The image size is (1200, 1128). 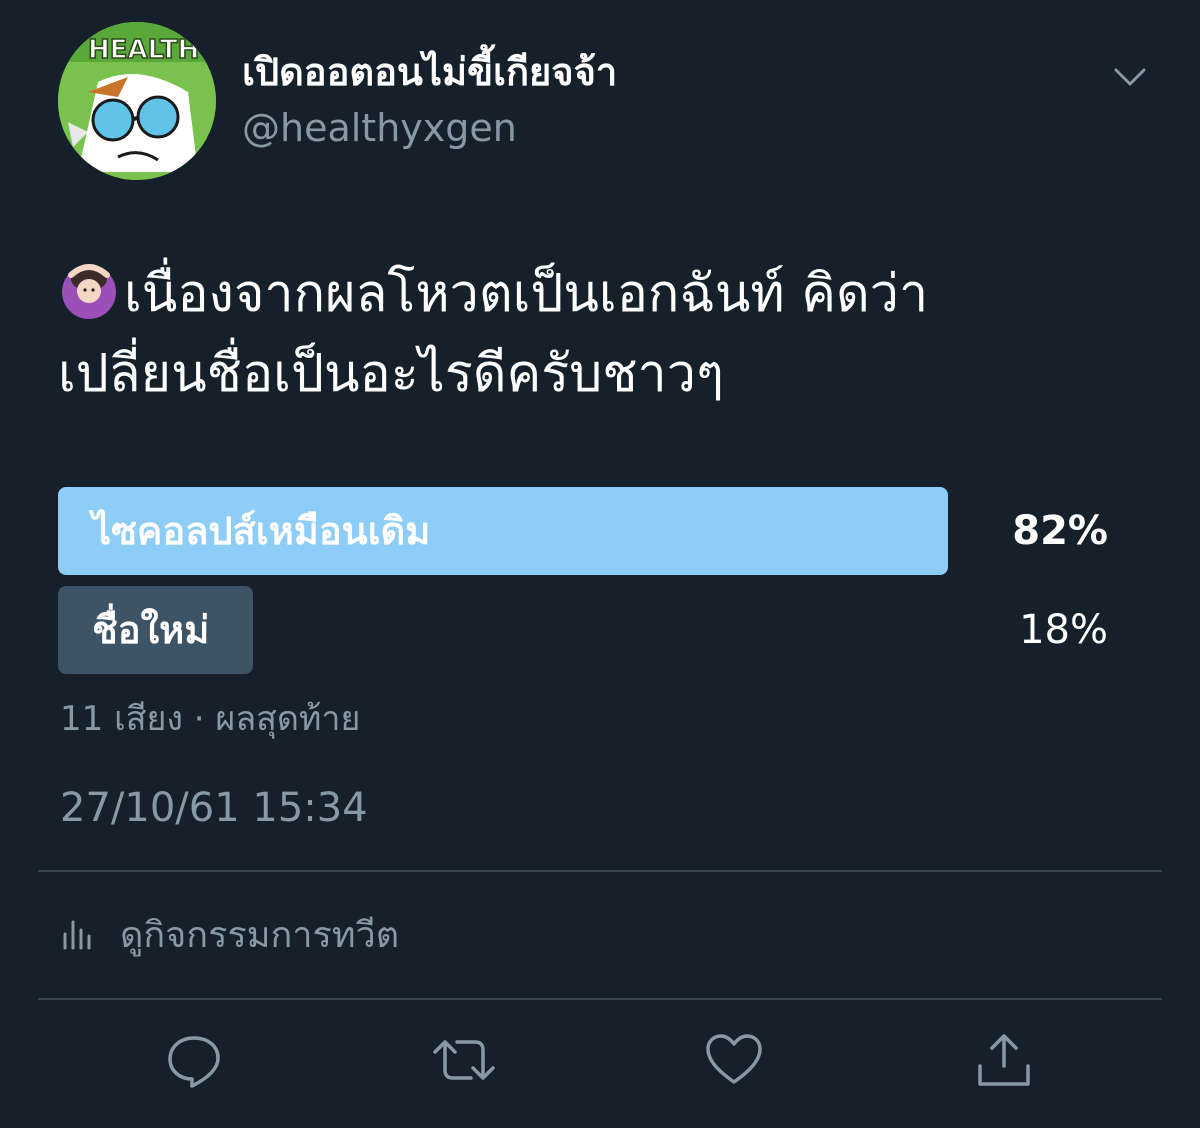 What do you see at coordinates (429, 72) in the screenshot?
I see `display-name: เปิดออตอนไม่ขี้เกียจจ้า` at bounding box center [429, 72].